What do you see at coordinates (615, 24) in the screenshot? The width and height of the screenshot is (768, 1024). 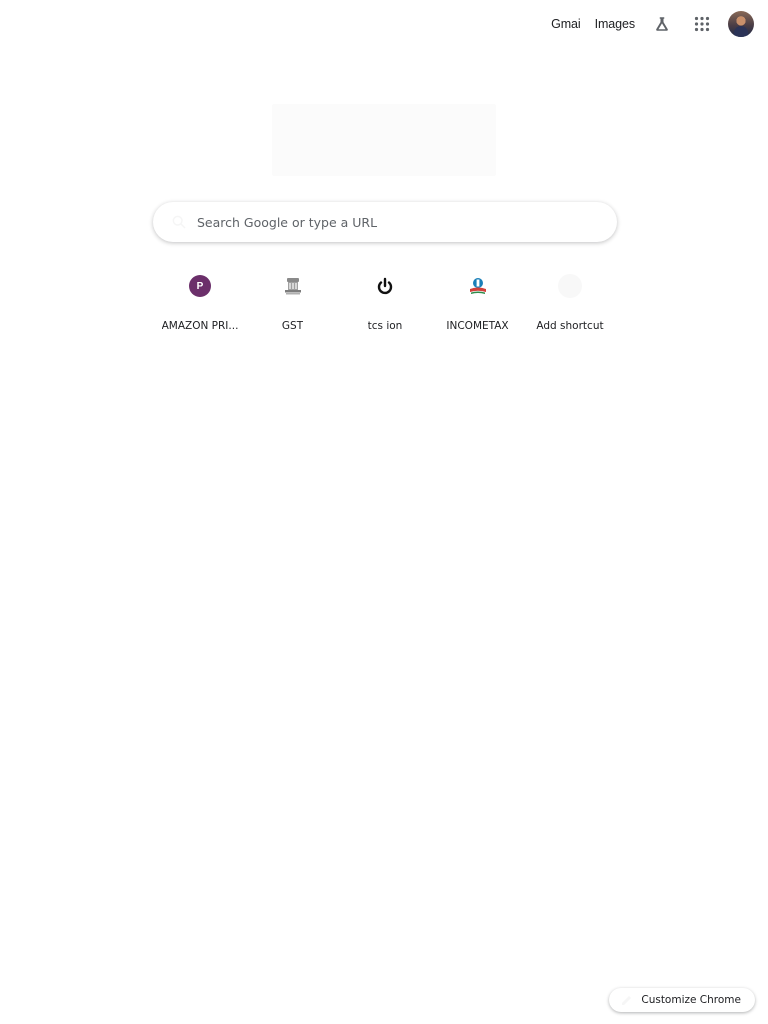 I see `images-link: Images` at bounding box center [615, 24].